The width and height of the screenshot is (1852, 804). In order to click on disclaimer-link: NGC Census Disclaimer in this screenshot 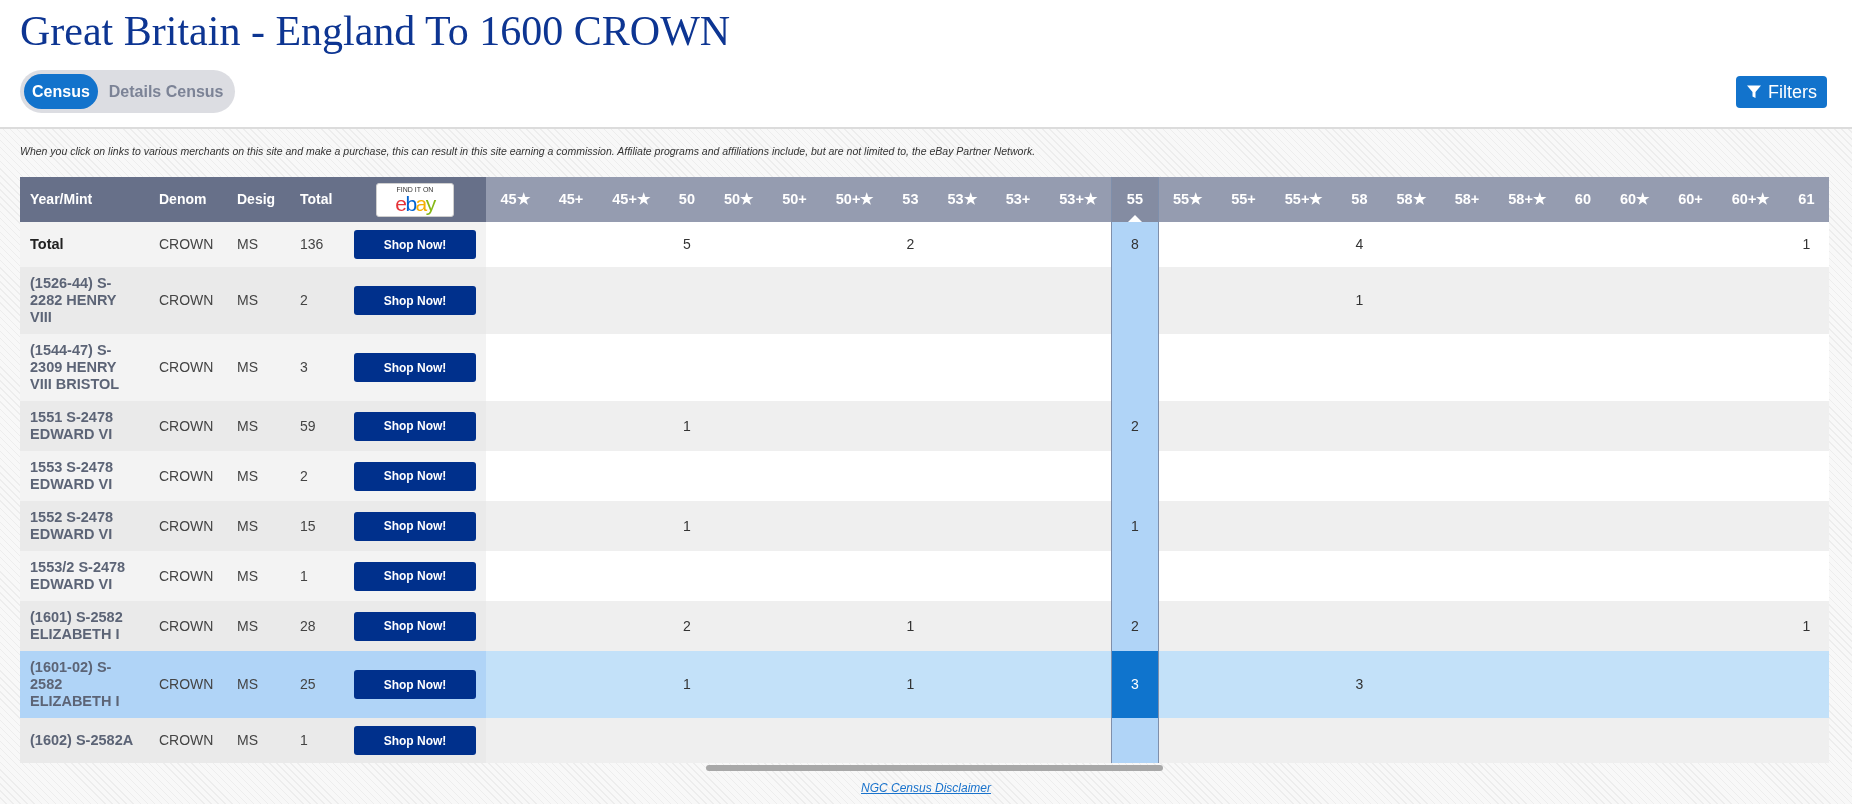, I will do `click(926, 788)`.